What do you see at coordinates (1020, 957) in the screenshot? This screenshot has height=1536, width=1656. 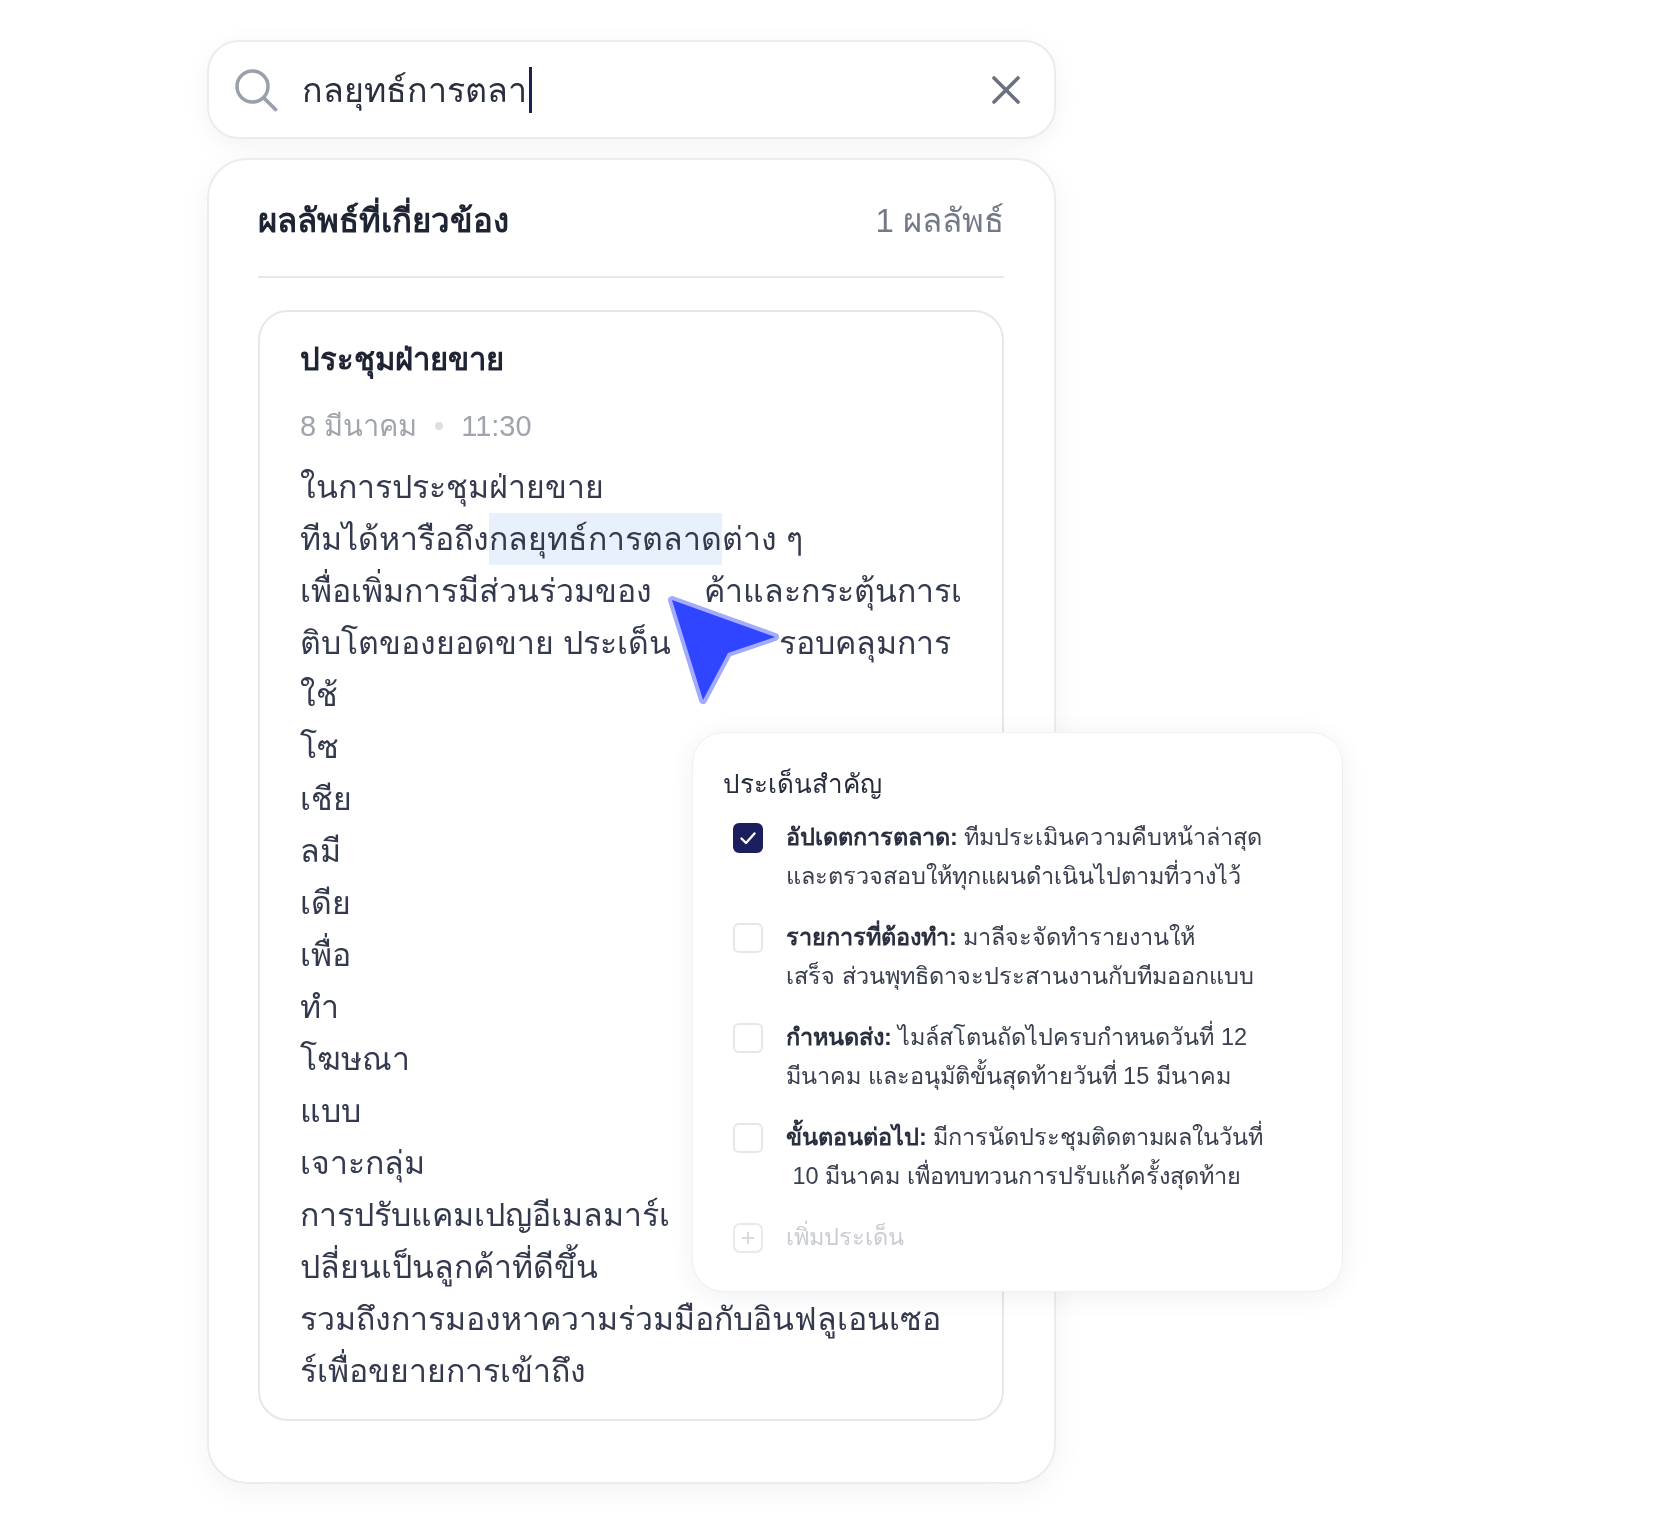 I see `key-point-text: รายการที่ต้องทำ: มาลีจะจัดทำรายงานให้ เสร็จ ส่วนพุทธิดาจะประสานงานกับทีมออกแบบ` at bounding box center [1020, 957].